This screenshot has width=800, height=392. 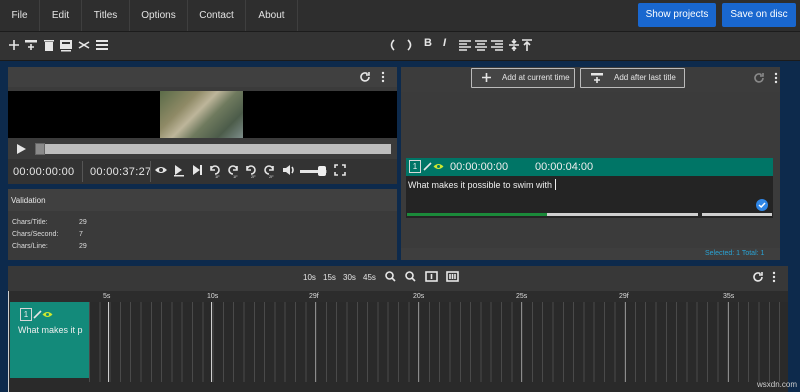 What do you see at coordinates (729, 296) in the screenshot?
I see `ruler-label: 35s` at bounding box center [729, 296].